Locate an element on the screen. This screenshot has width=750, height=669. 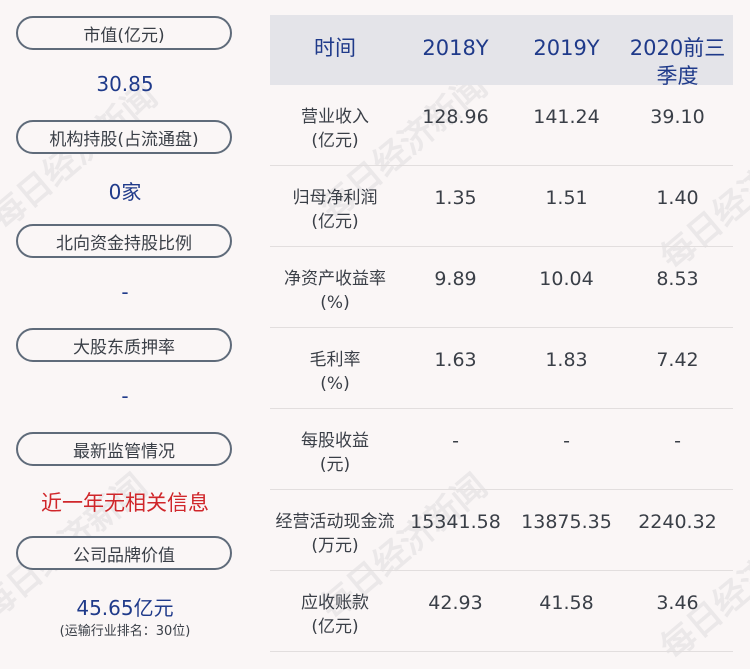
row-label: 归母净利润 (亿元) is located at coordinates (335, 206).